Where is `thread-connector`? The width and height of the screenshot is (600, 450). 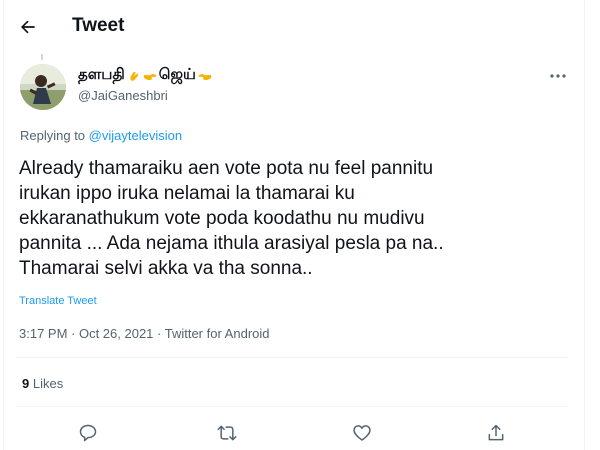
thread-connector is located at coordinates (42, 57).